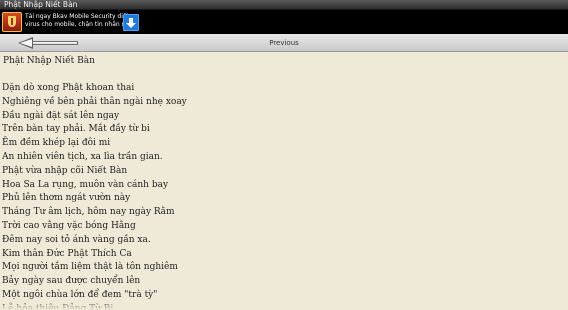 This screenshot has height=310, width=568. What do you see at coordinates (55, 43) in the screenshot?
I see `back-arrow-shaft` at bounding box center [55, 43].